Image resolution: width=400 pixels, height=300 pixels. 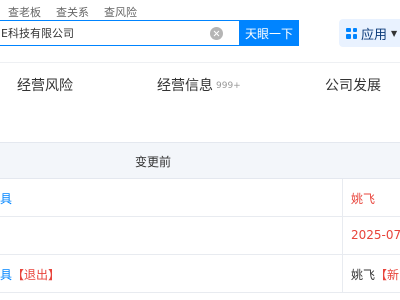 What do you see at coordinates (24, 12) in the screenshot?
I see `search-tab-boss: 查老板` at bounding box center [24, 12].